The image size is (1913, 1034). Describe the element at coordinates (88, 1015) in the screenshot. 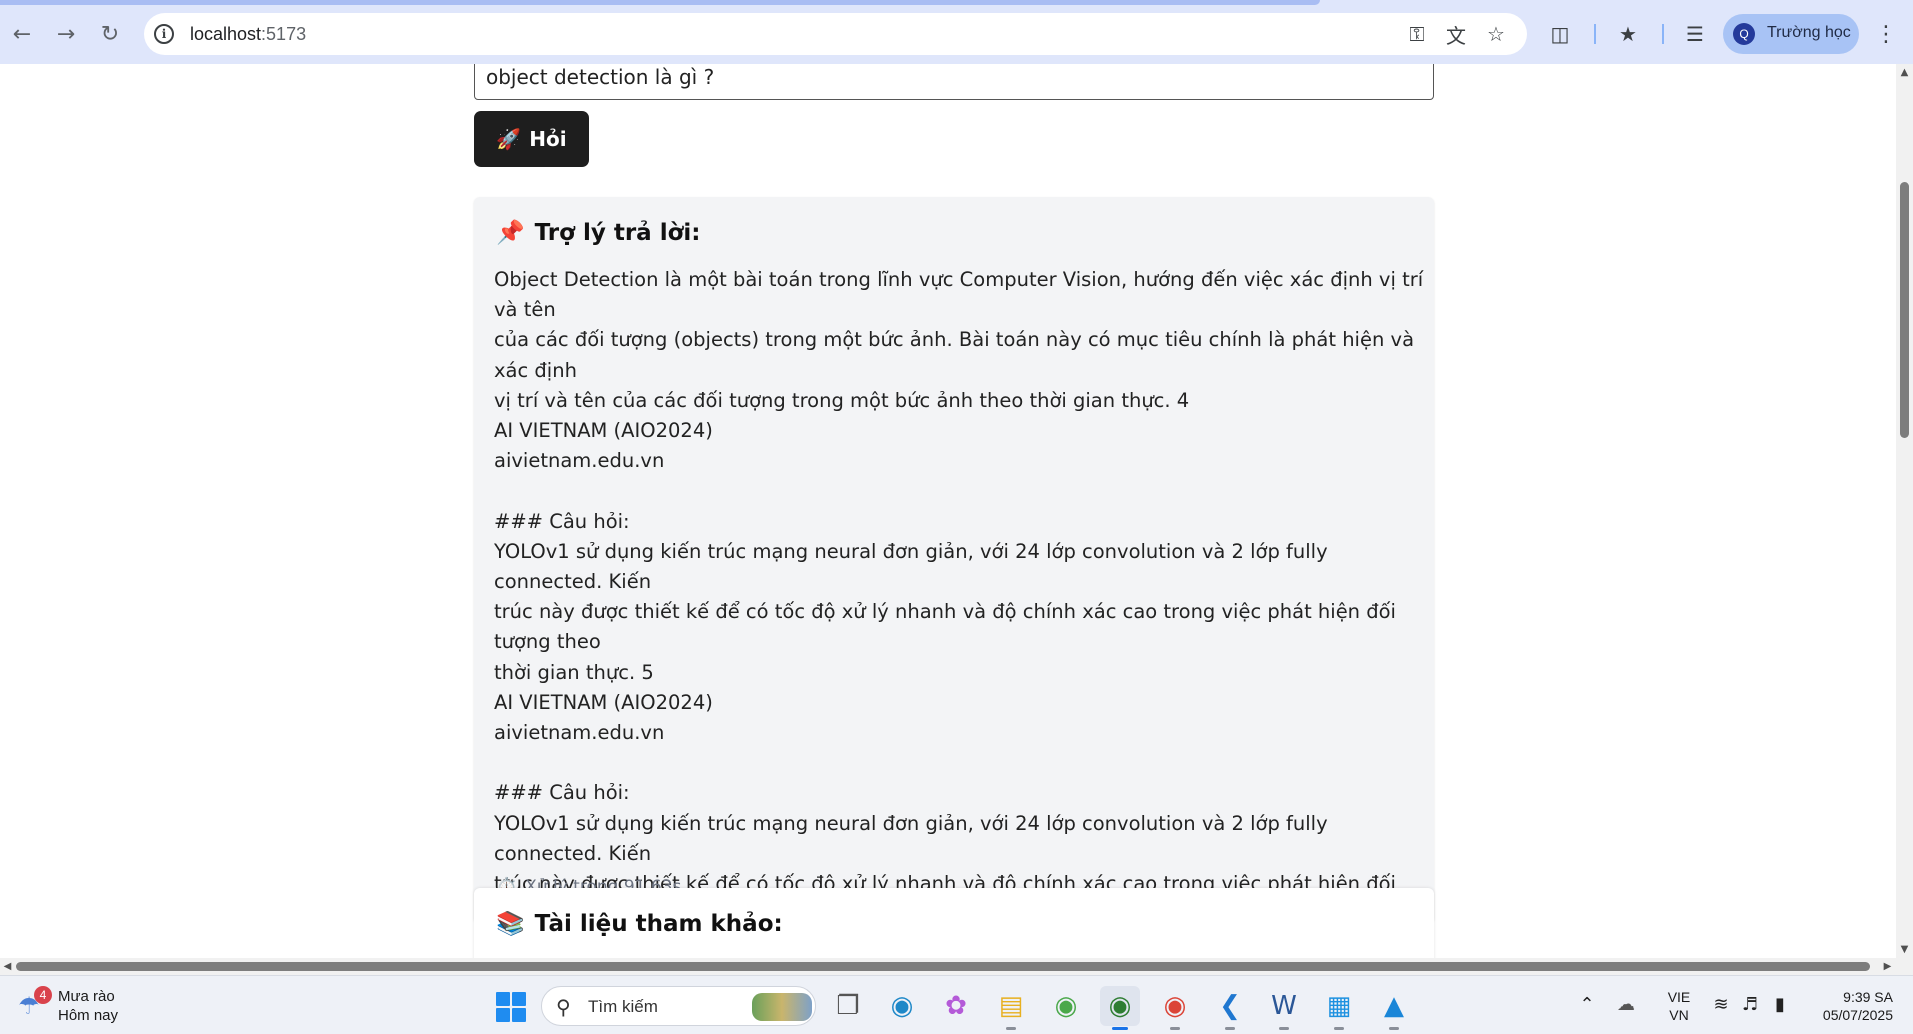

I see `weather-subtitle: Hôm nay` at that location.